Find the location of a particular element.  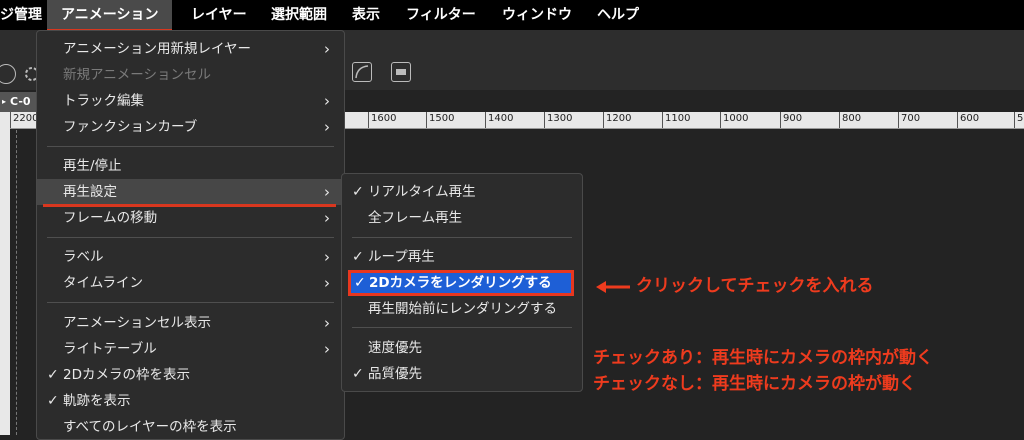

menu-item-label: 2Dカメラの枠を表示 is located at coordinates (126, 375).